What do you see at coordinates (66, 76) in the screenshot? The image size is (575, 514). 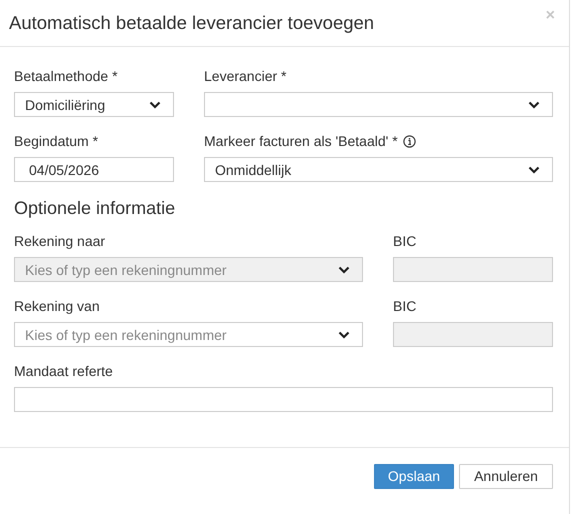 I see `field-label: Betaalmethode *` at bounding box center [66, 76].